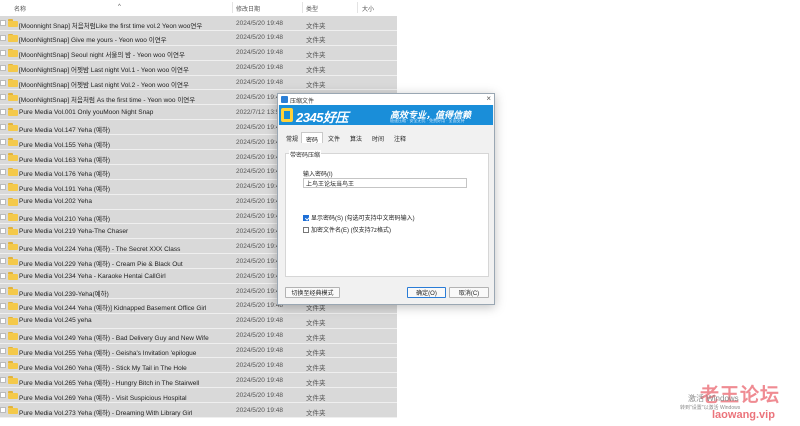 Image resolution: width=800 pixels, height=426 pixels. I want to click on tab-general: 常规, so click(292, 137).